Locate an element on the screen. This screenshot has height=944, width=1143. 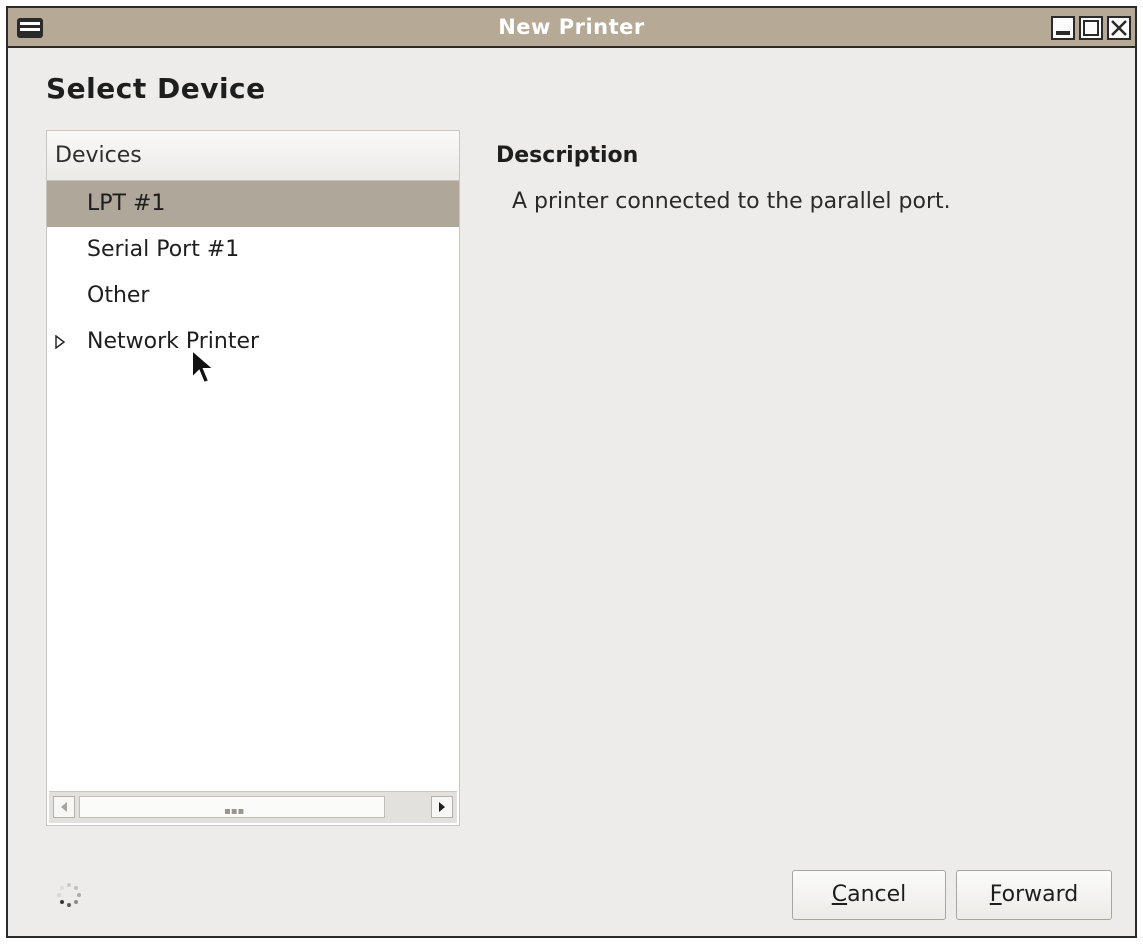
forward-label: orward is located at coordinates (1040, 894).